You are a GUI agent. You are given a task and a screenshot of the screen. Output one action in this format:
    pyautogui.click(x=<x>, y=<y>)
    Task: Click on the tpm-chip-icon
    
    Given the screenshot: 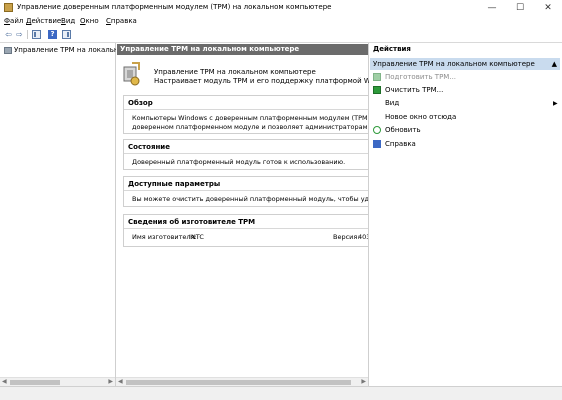 What is the action you would take?
    pyautogui.click(x=131, y=74)
    